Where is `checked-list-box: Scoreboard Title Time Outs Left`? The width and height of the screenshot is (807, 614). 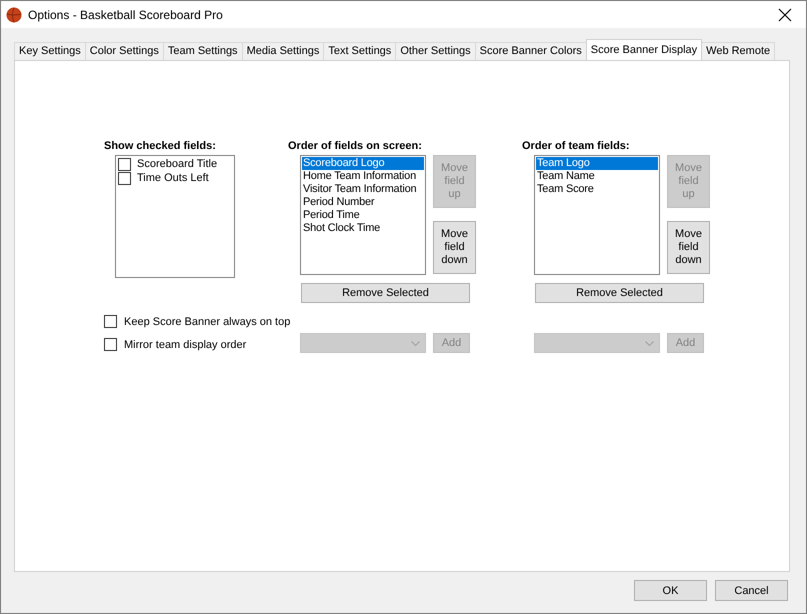 checked-list-box: Scoreboard Title Time Outs Left is located at coordinates (175, 216).